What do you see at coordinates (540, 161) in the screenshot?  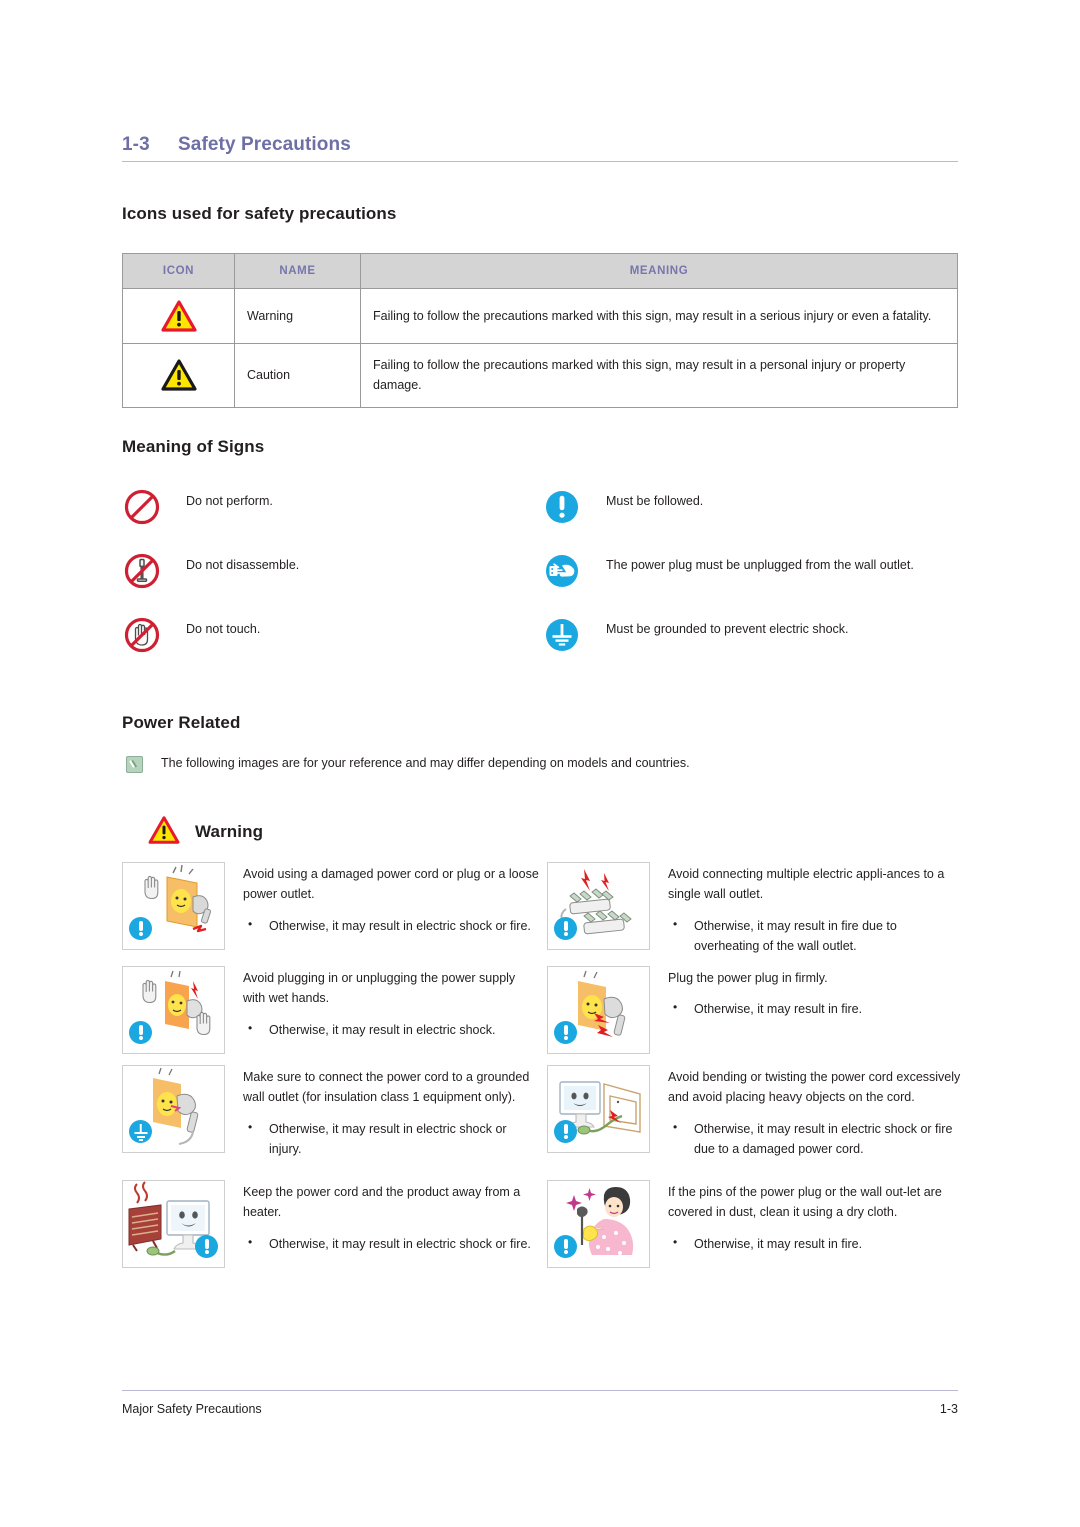 I see `title-divider` at bounding box center [540, 161].